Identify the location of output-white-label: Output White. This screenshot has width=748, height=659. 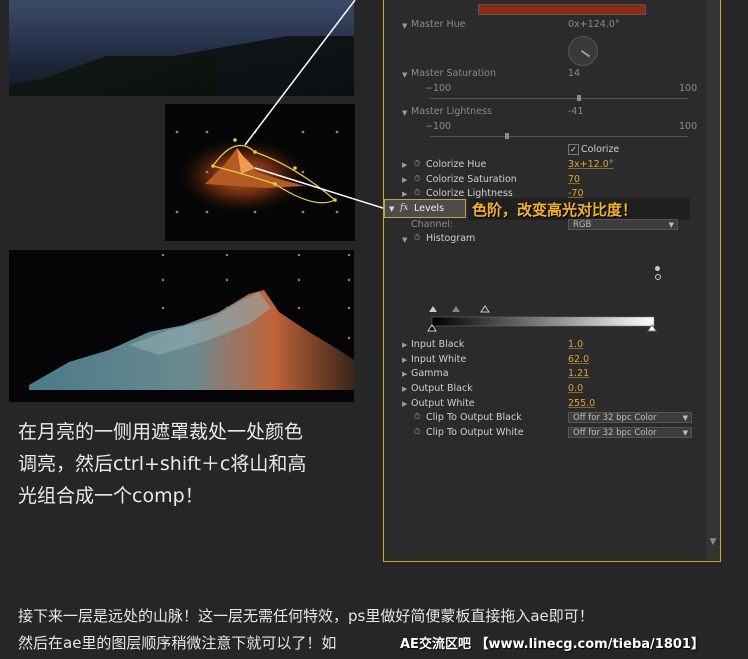
(443, 403).